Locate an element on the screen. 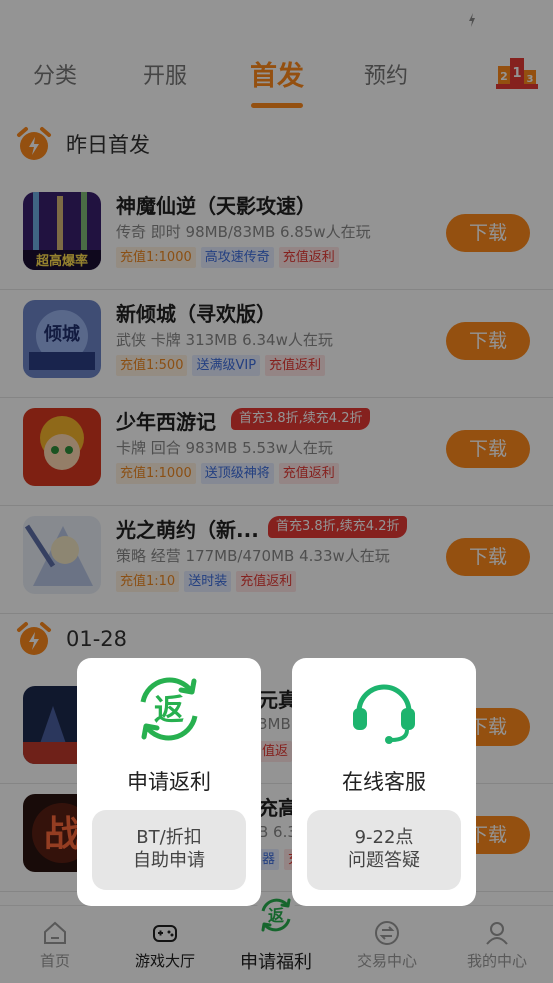  popup-title: 申请返利 is located at coordinates (169, 782).